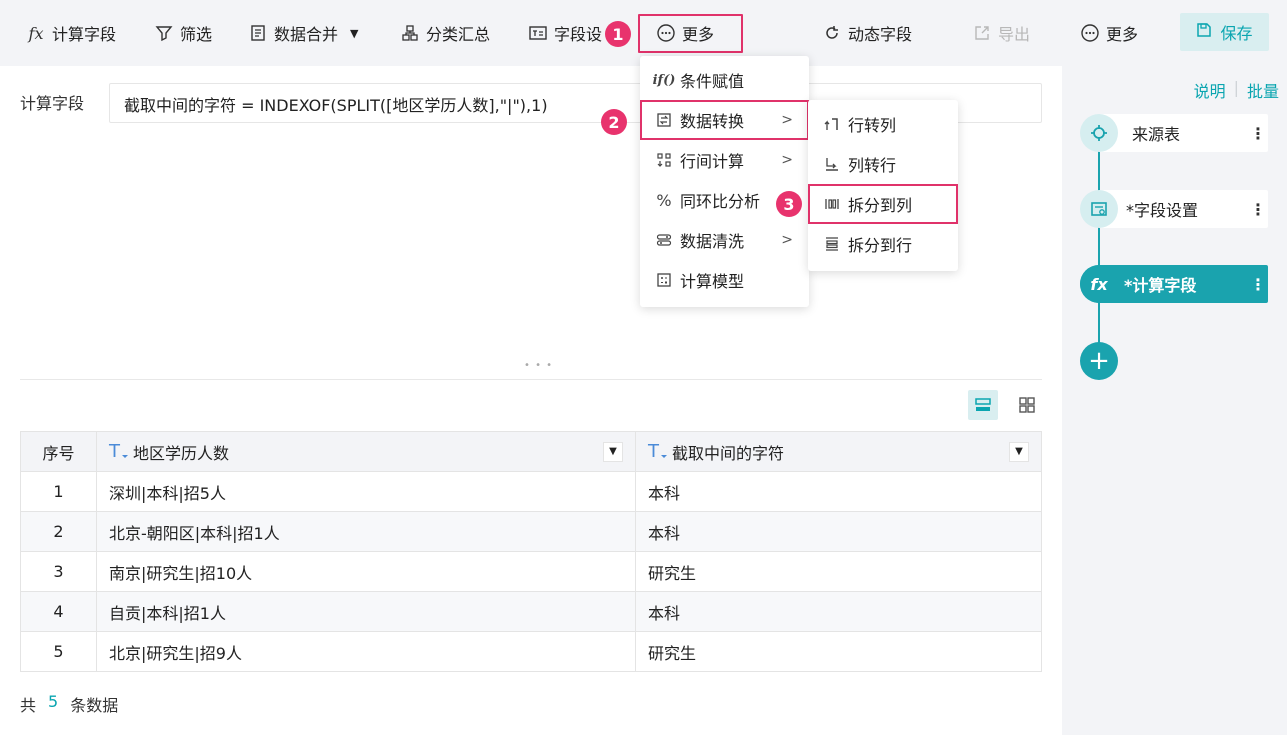 This screenshot has height=735, width=1287. I want to click on table-header-row: 序号 T 地区学历人数 ▼ T 截取中间的字符 ▼, so click(531, 451).